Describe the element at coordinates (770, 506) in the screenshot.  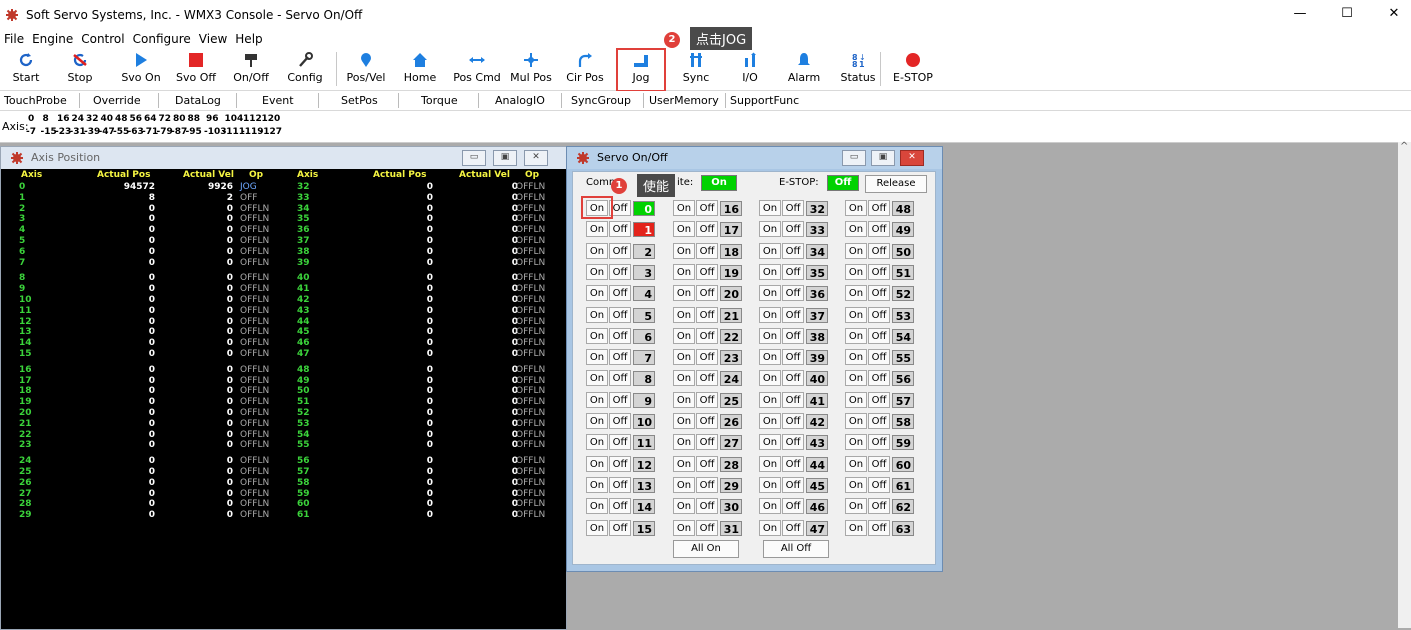
I see `servo-on-button-46: On` at that location.